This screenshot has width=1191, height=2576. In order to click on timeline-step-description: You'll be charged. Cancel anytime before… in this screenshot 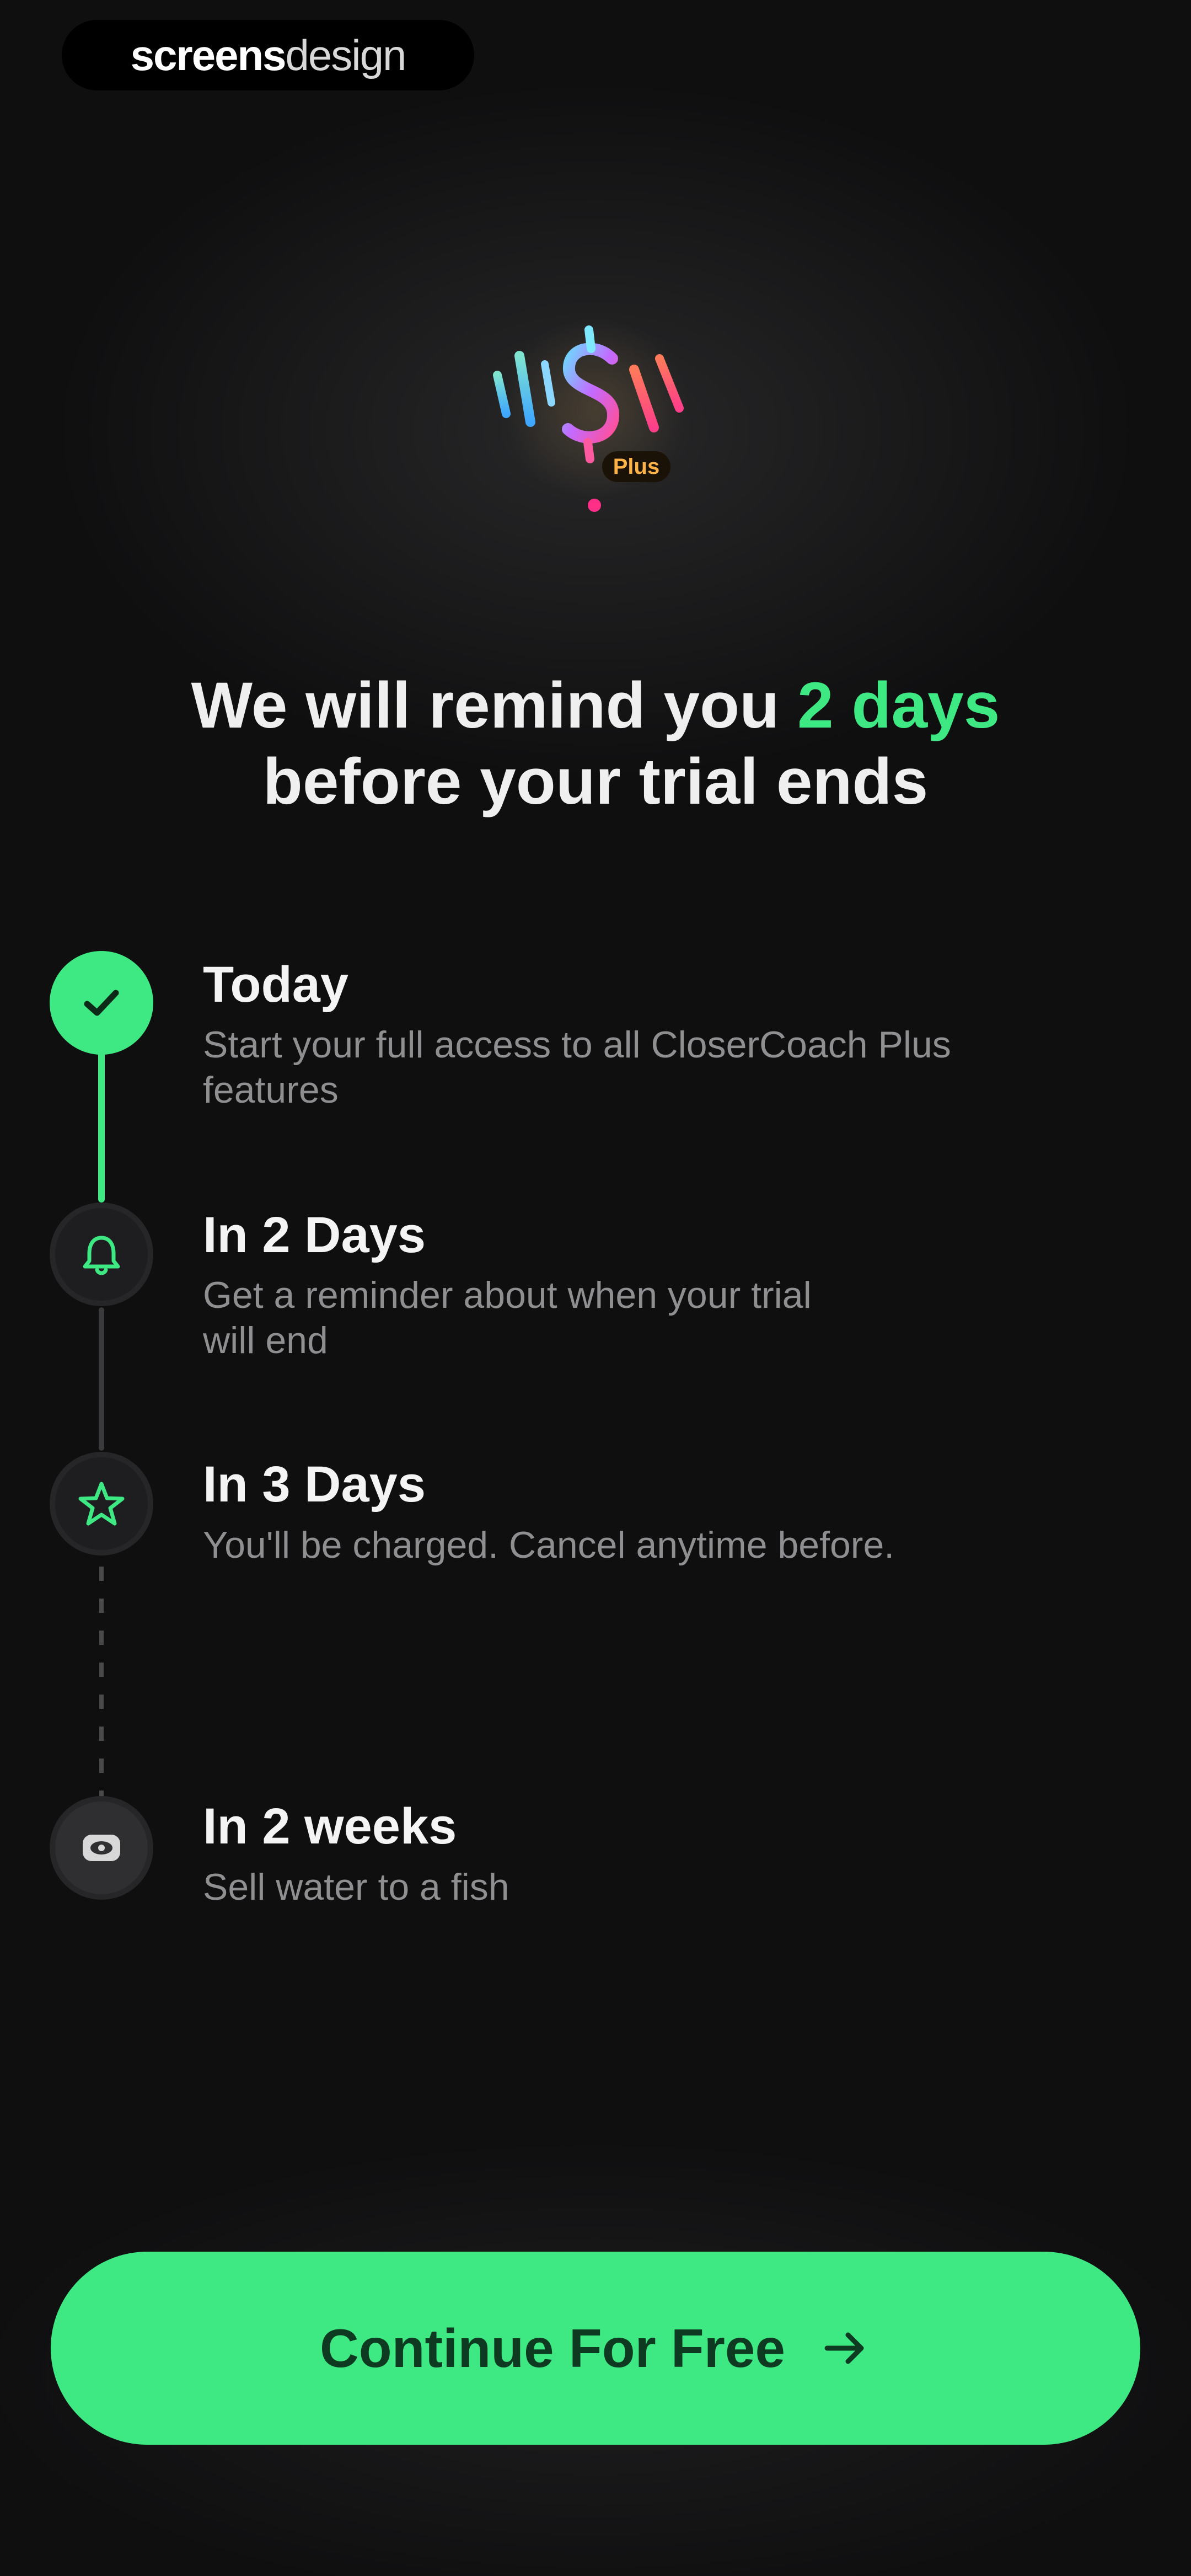, I will do `click(549, 1545)`.